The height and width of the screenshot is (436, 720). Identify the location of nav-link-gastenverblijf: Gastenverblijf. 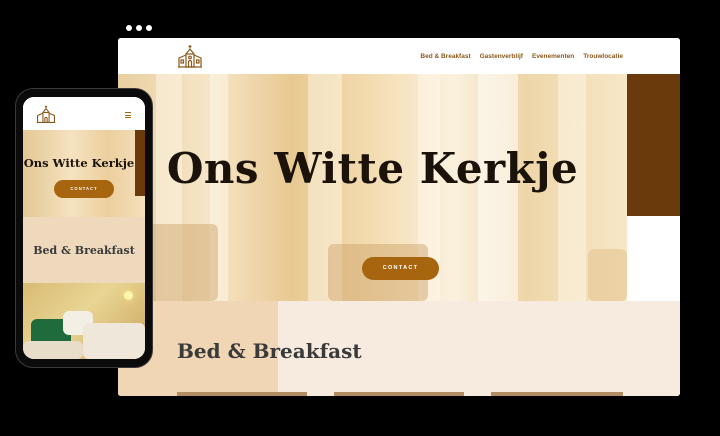
(501, 56).